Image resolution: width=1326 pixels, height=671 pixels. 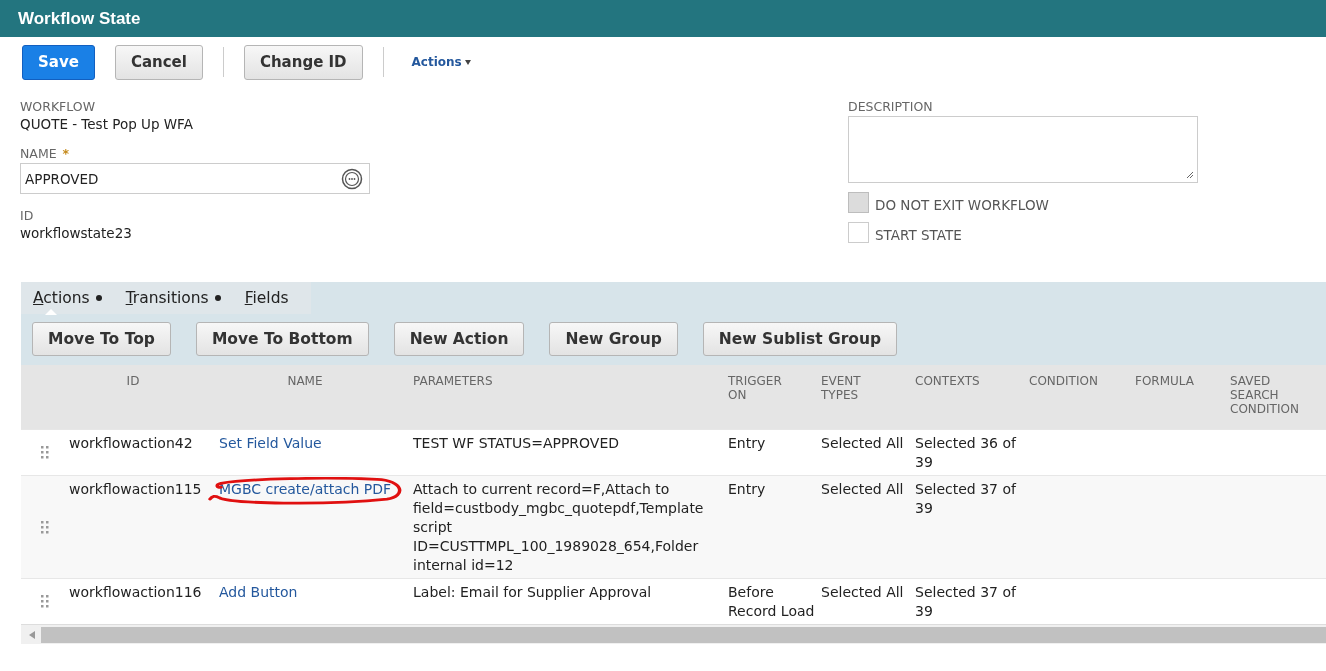 What do you see at coordinates (467, 62) in the screenshot?
I see `caret-icon` at bounding box center [467, 62].